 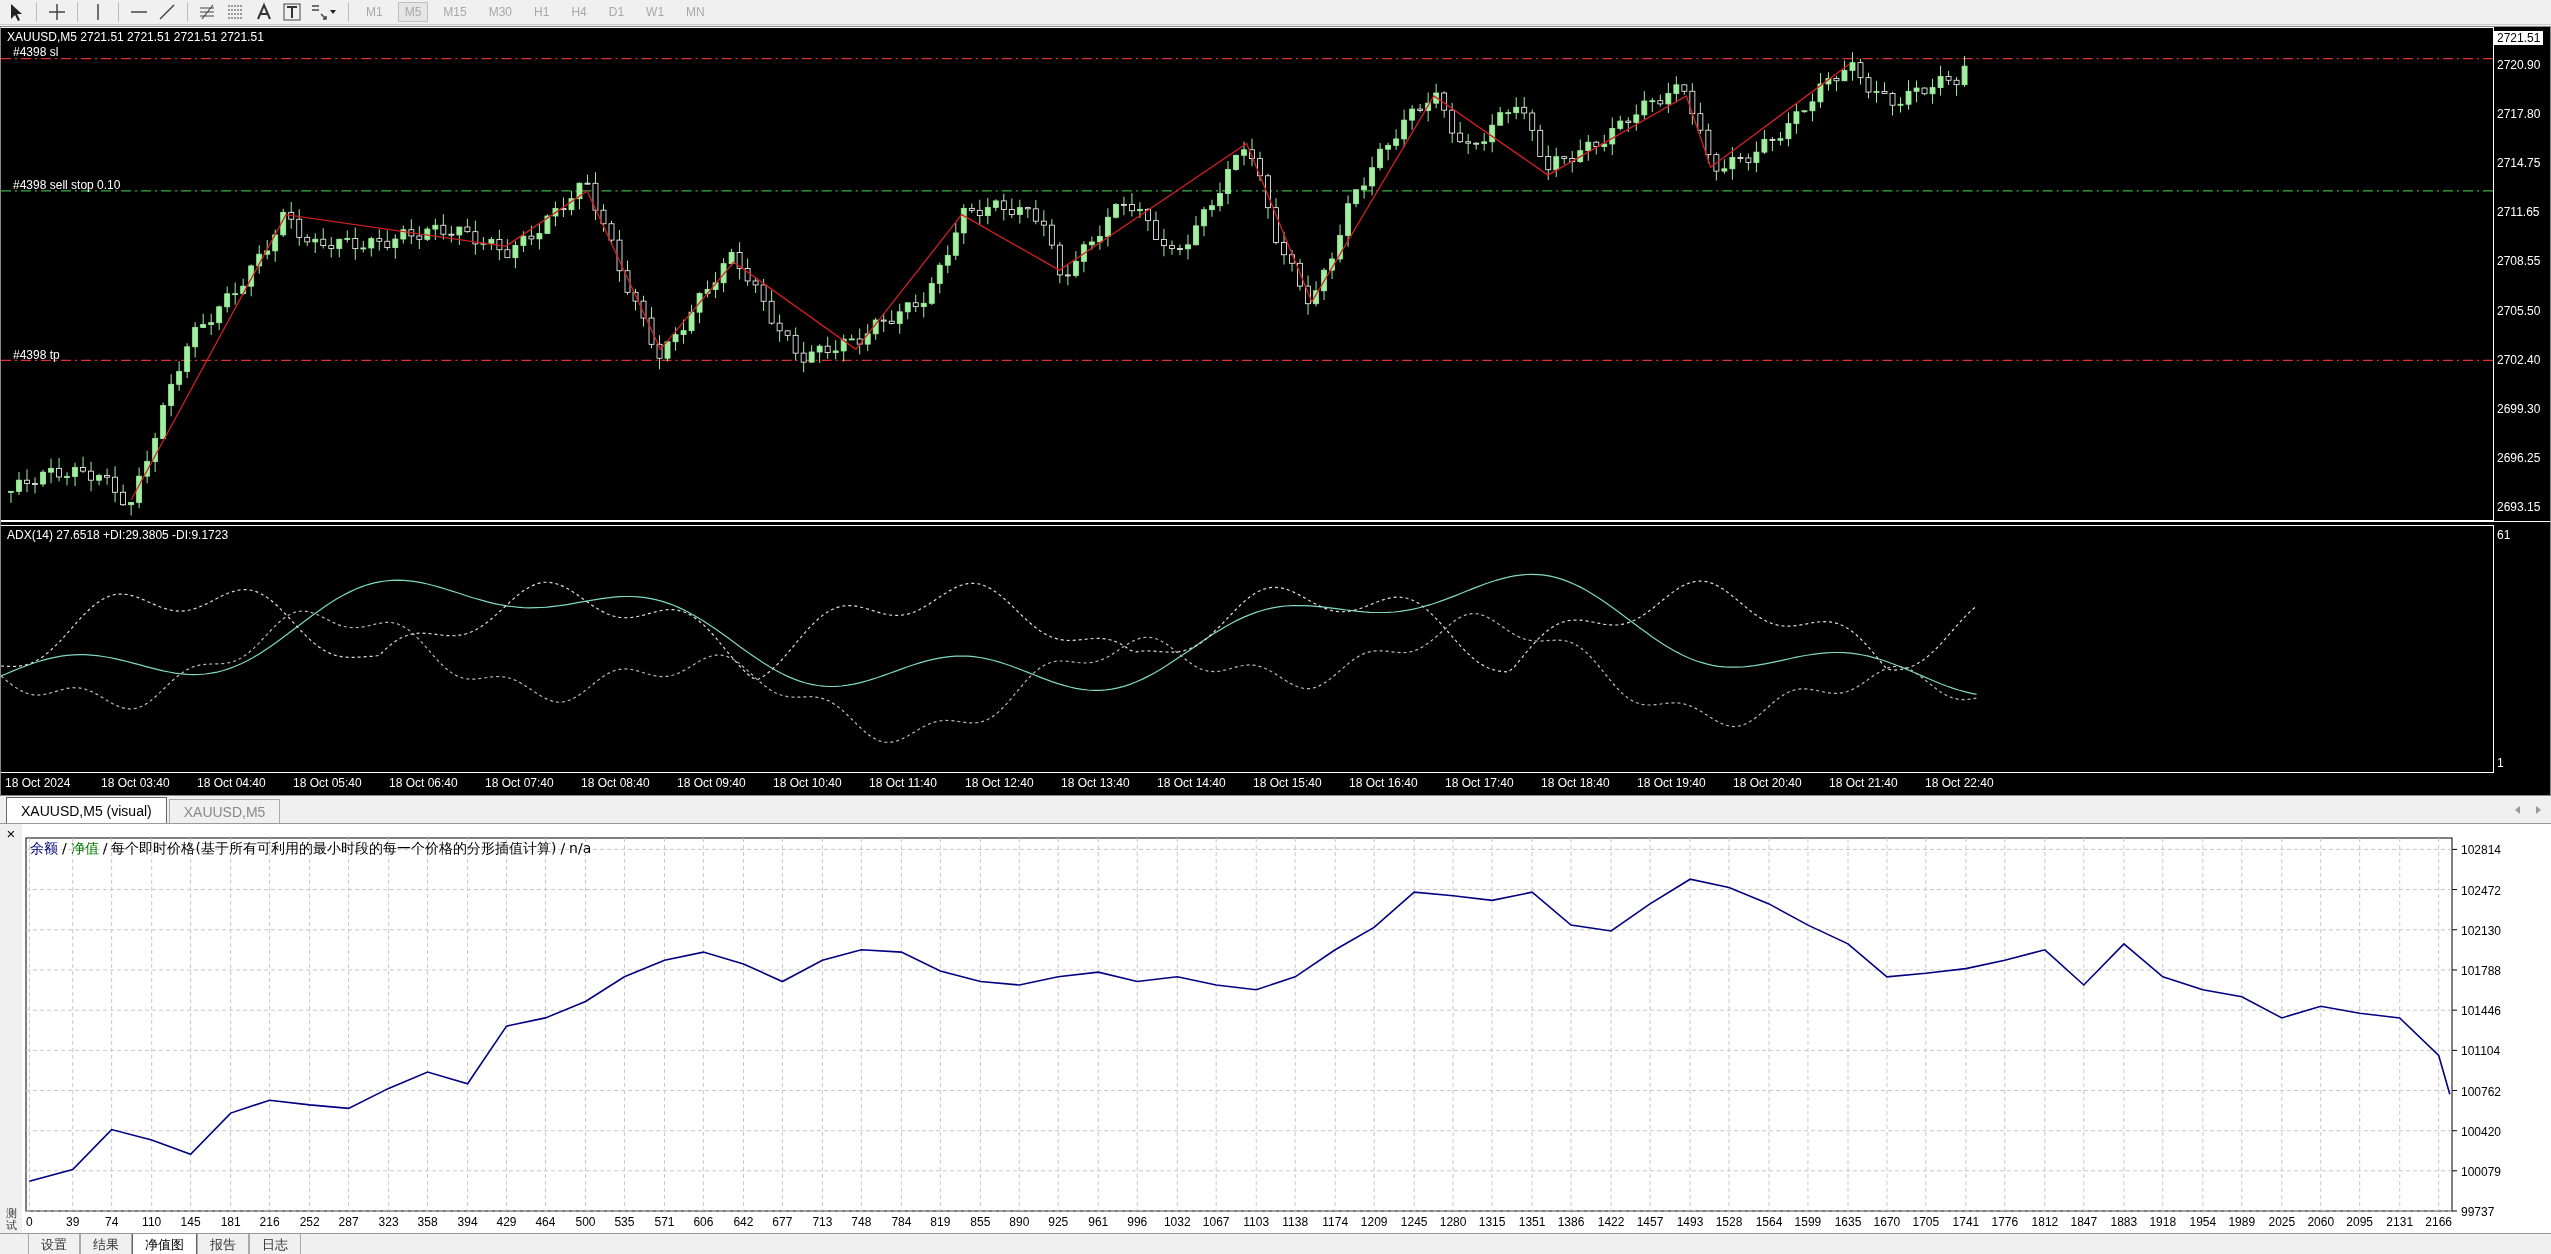 What do you see at coordinates (29, 1222) in the screenshot?
I see `x-axis-label: 0` at bounding box center [29, 1222].